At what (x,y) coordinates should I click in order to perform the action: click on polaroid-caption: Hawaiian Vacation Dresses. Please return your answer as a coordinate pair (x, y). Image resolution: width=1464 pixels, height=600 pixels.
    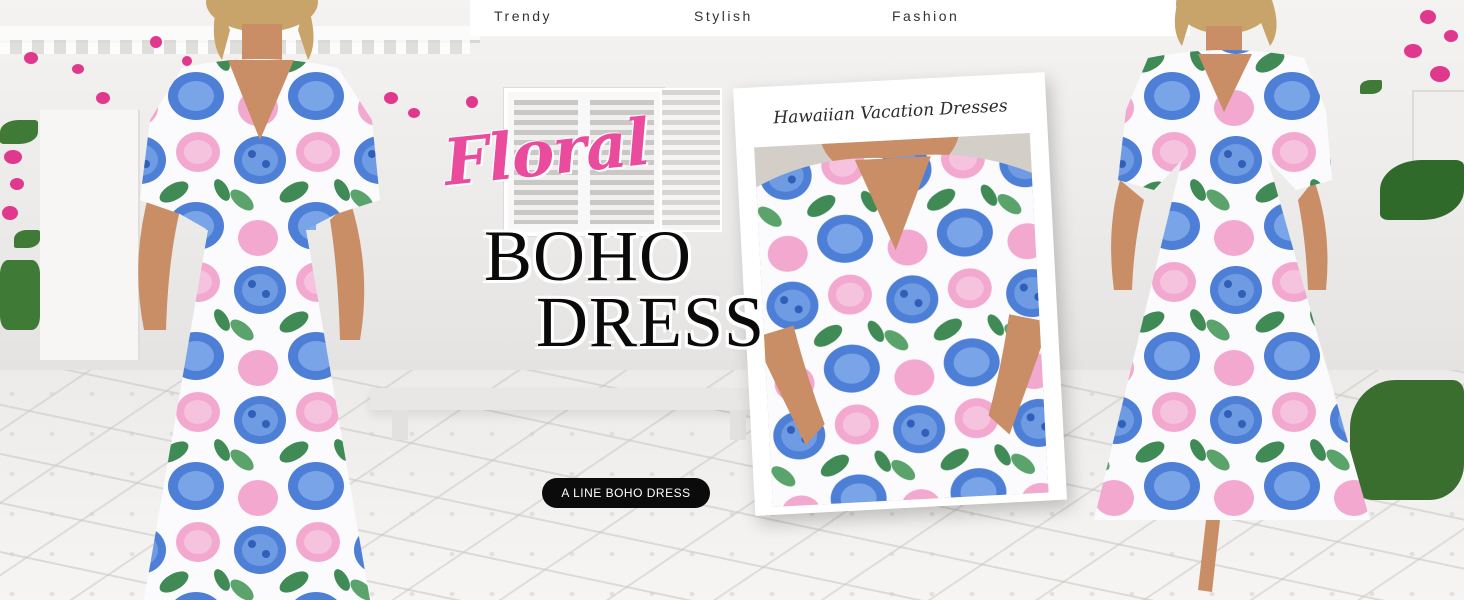
    Looking at the image, I should click on (890, 112).